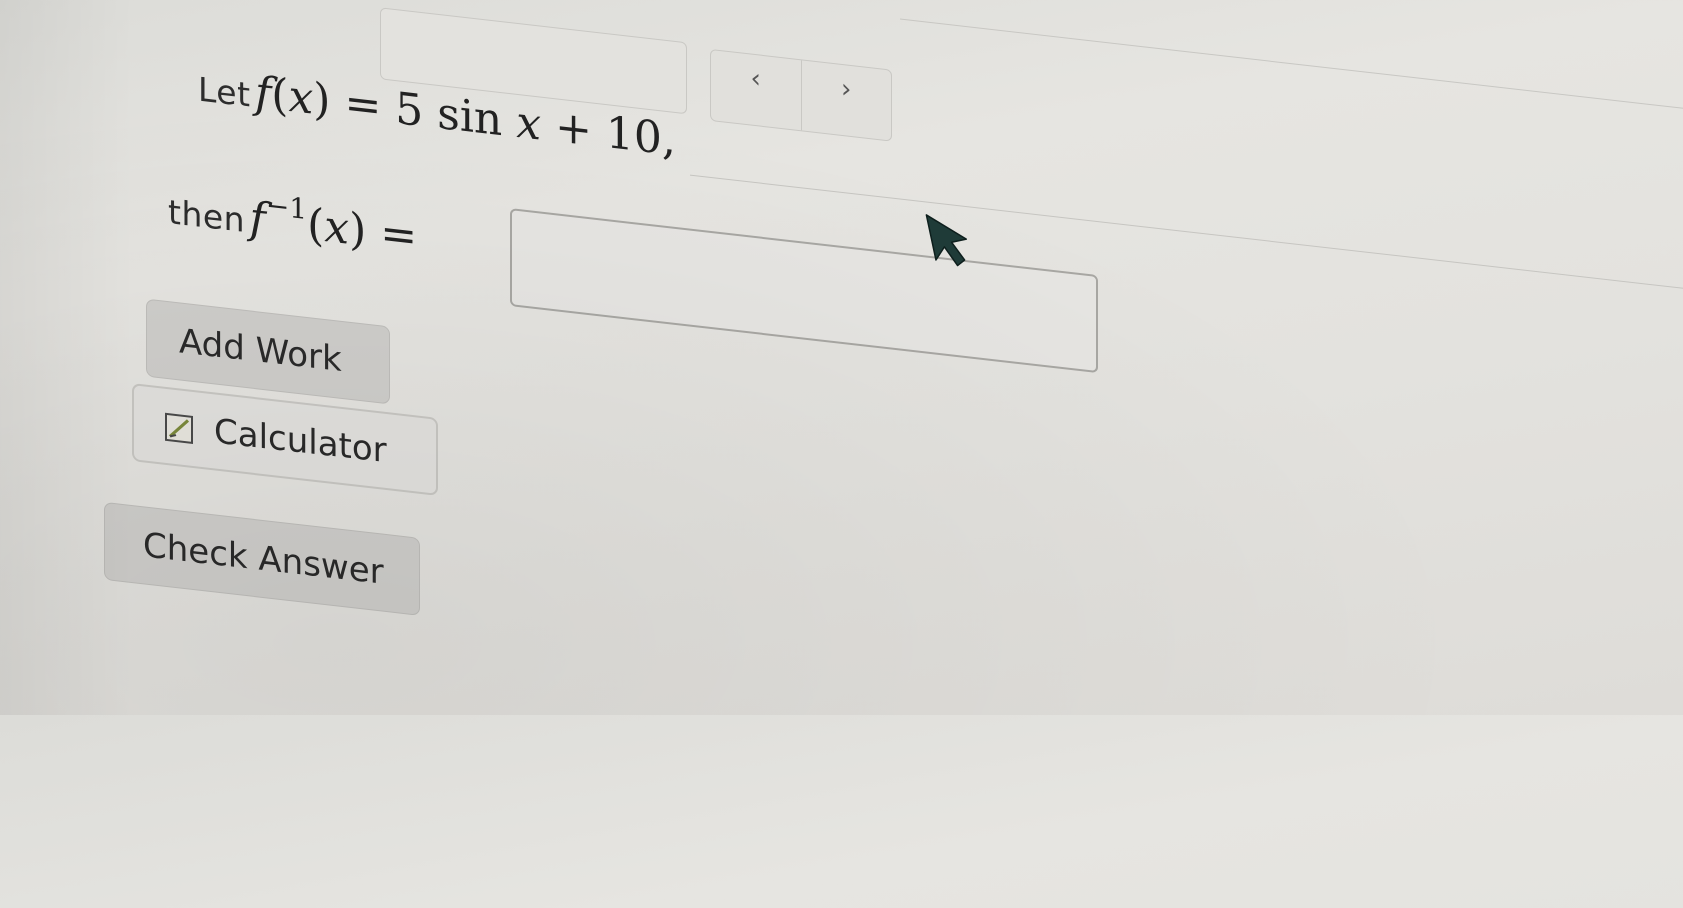 The image size is (1683, 908). Describe the element at coordinates (286, 207) in the screenshot. I see `inverse-exponent: −1` at that location.